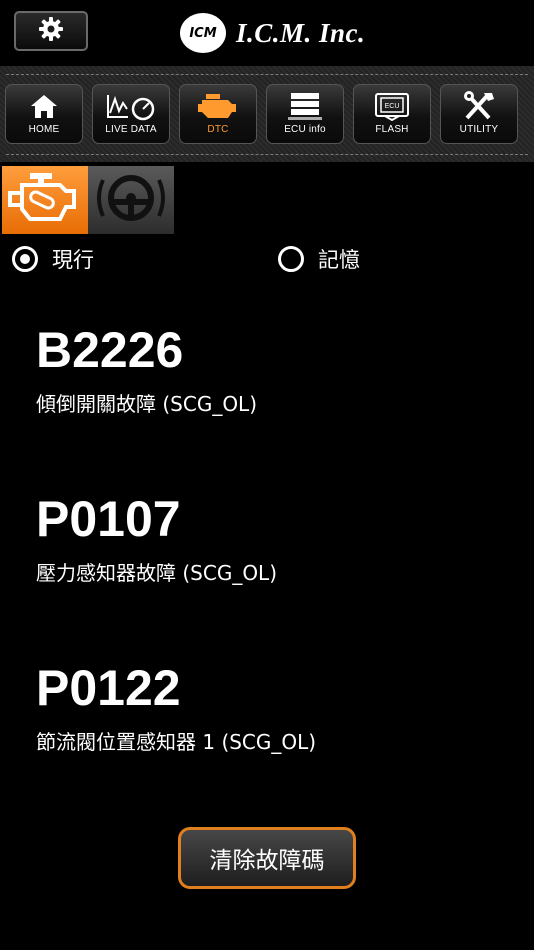  What do you see at coordinates (392, 129) in the screenshot?
I see `nav-flash-label: FLASH` at bounding box center [392, 129].